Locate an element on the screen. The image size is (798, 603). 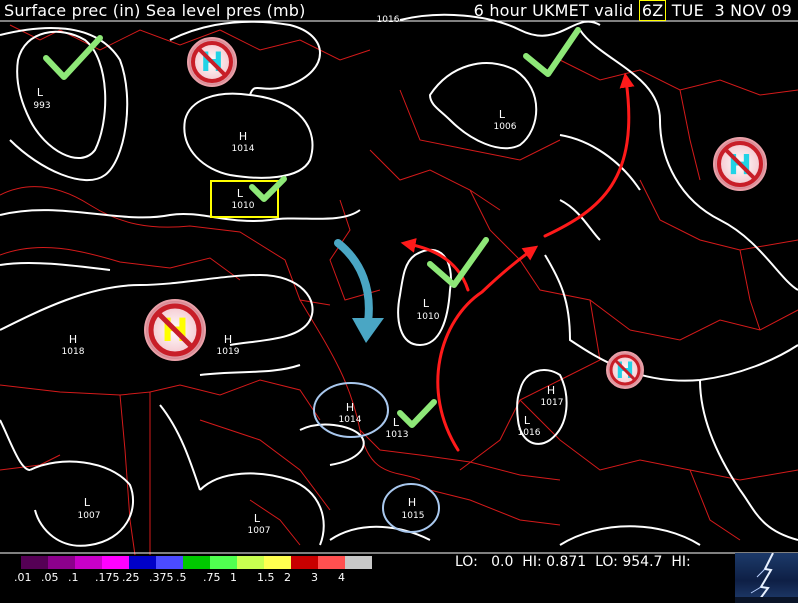
pressure-label: 1016 is located at coordinates (388, 20).